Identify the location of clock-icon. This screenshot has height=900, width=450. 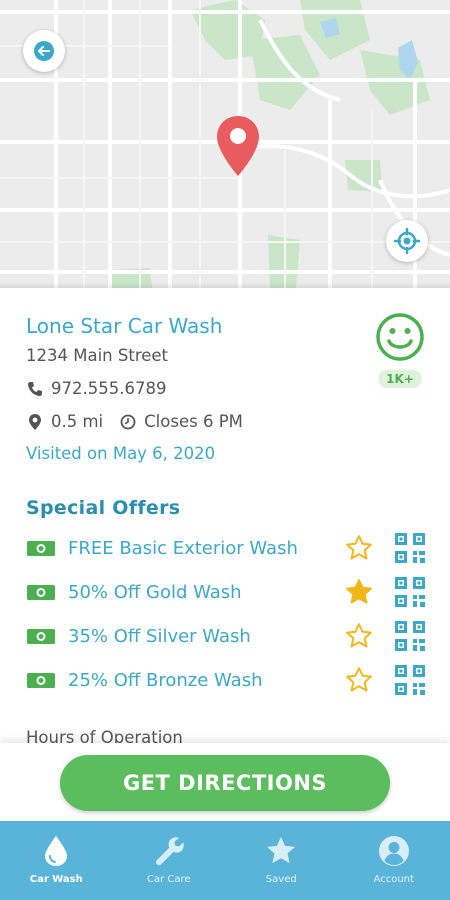
(128, 422).